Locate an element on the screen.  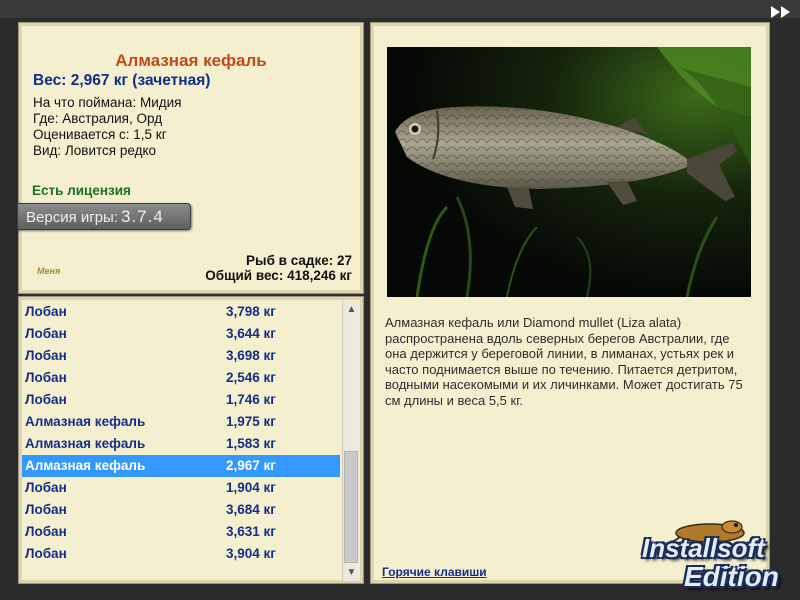
catch-fish-weight: 3,644 кг is located at coordinates (251, 333).